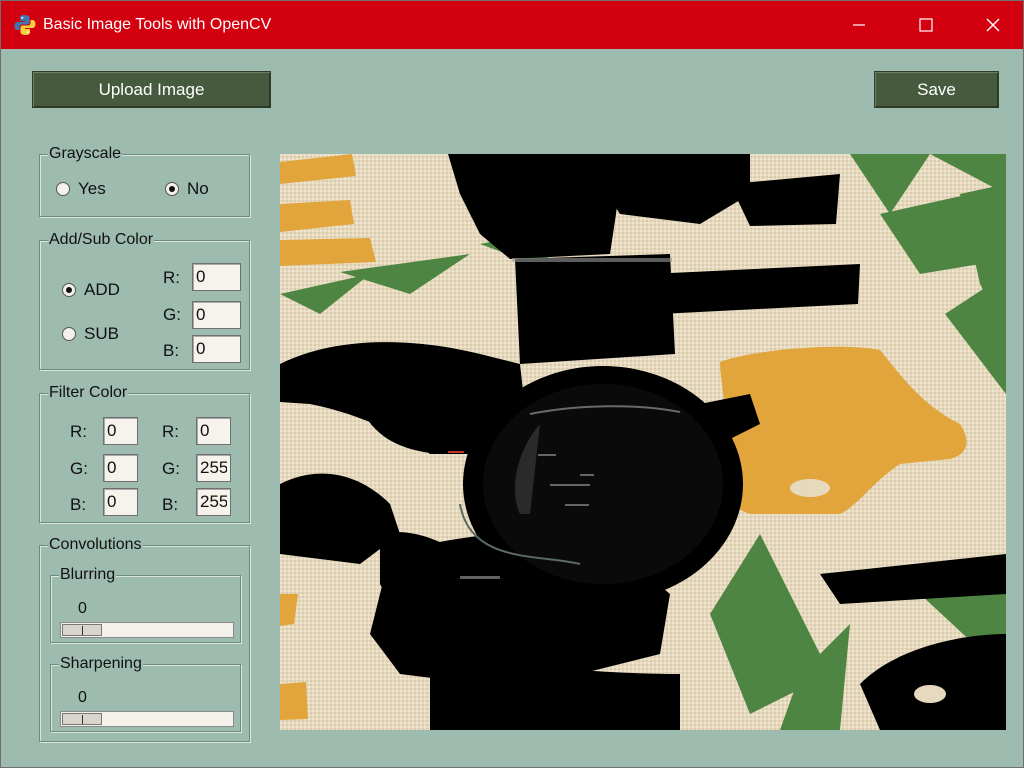 Image resolution: width=1024 pixels, height=768 pixels. What do you see at coordinates (144, 453) in the screenshot?
I see `filter-color-group: Filter Color R: R: G: G: B: B:` at bounding box center [144, 453].